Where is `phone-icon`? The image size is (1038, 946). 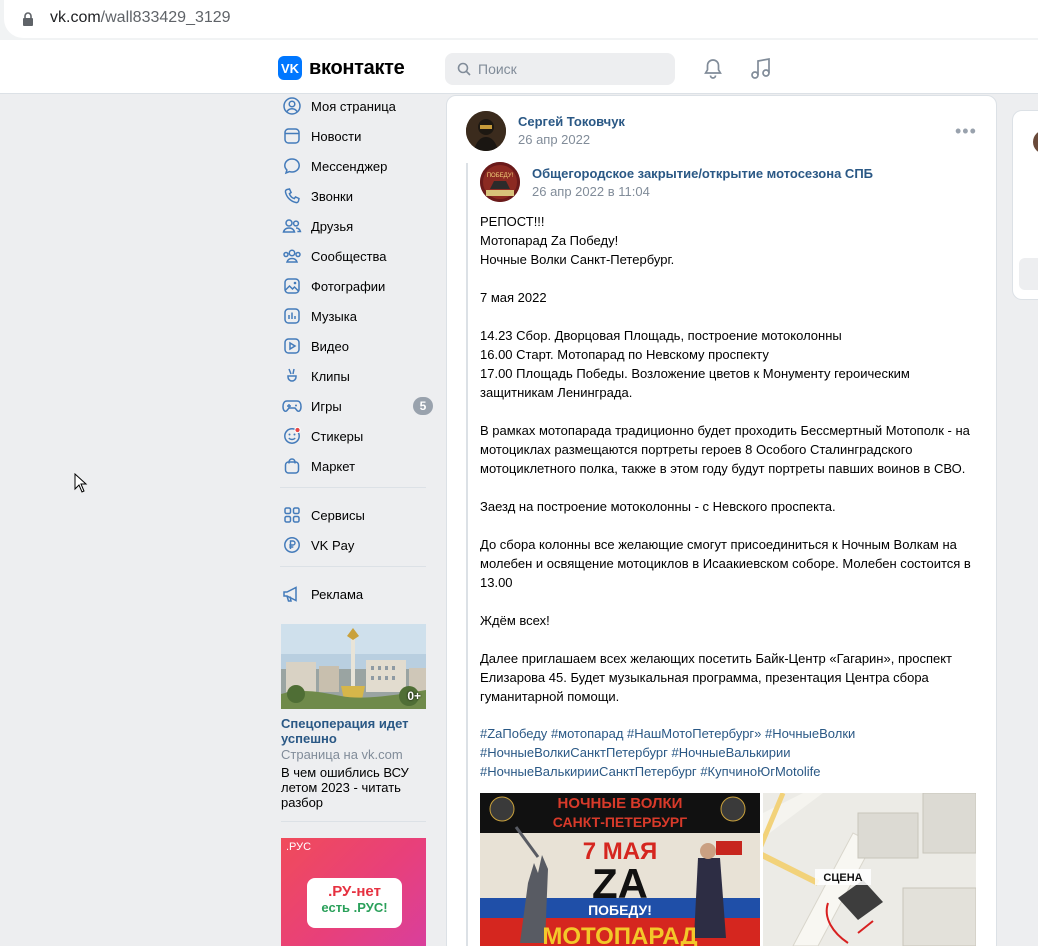 phone-icon is located at coordinates (292, 196).